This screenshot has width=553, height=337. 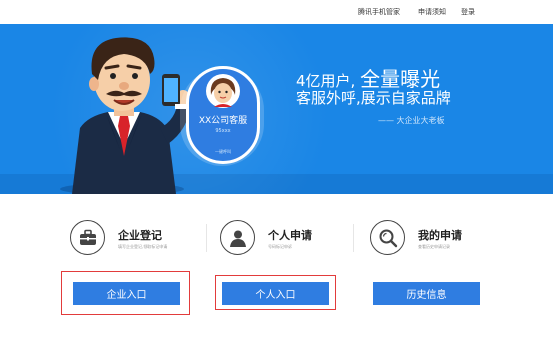 I want to click on nav-link-login: 登录, so click(x=468, y=12).